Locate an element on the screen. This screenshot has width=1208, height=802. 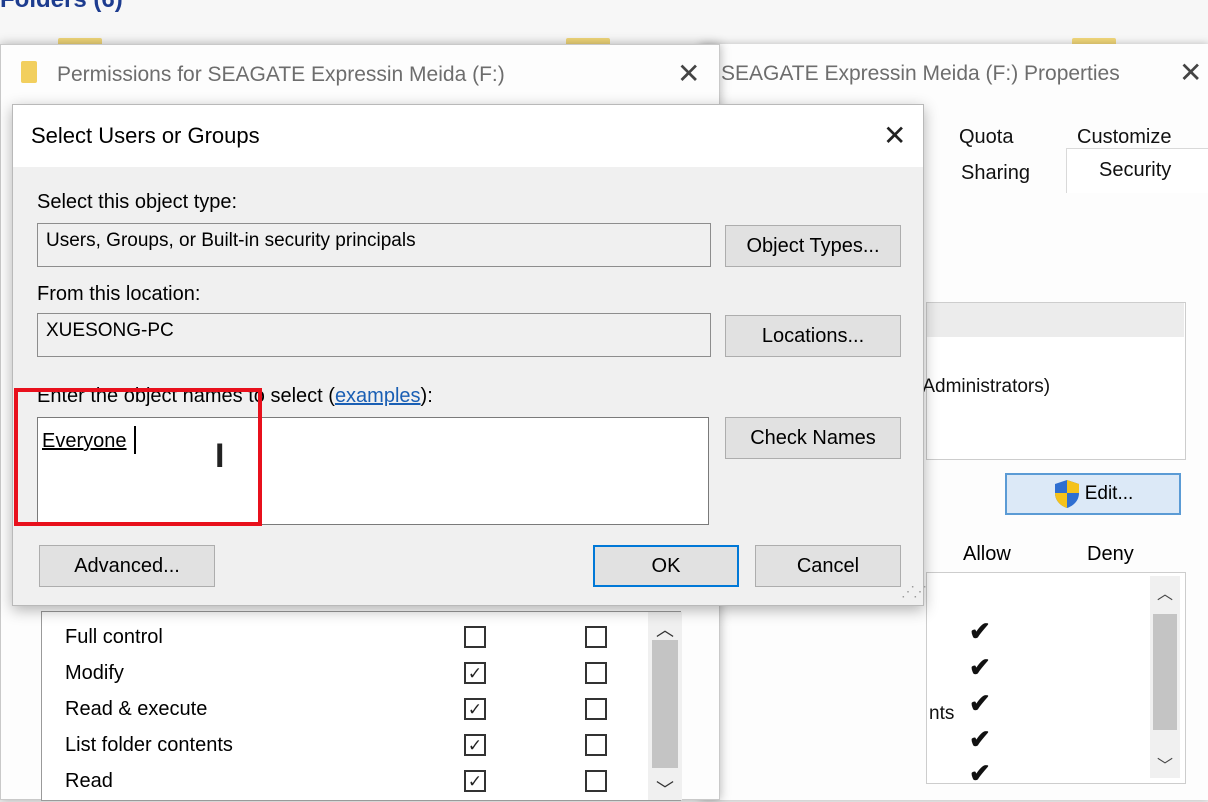
group-names-selected-row is located at coordinates (1055, 320).